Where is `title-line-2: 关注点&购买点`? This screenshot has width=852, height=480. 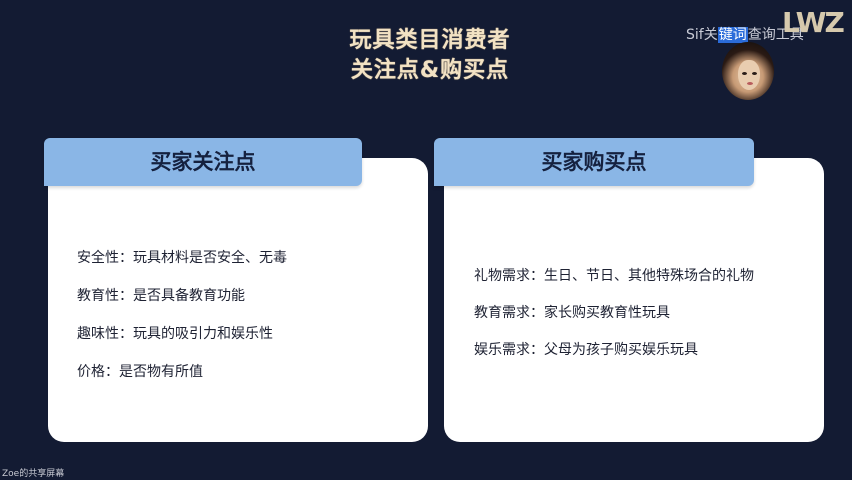
title-line-2: 关注点&购买点 is located at coordinates (430, 70).